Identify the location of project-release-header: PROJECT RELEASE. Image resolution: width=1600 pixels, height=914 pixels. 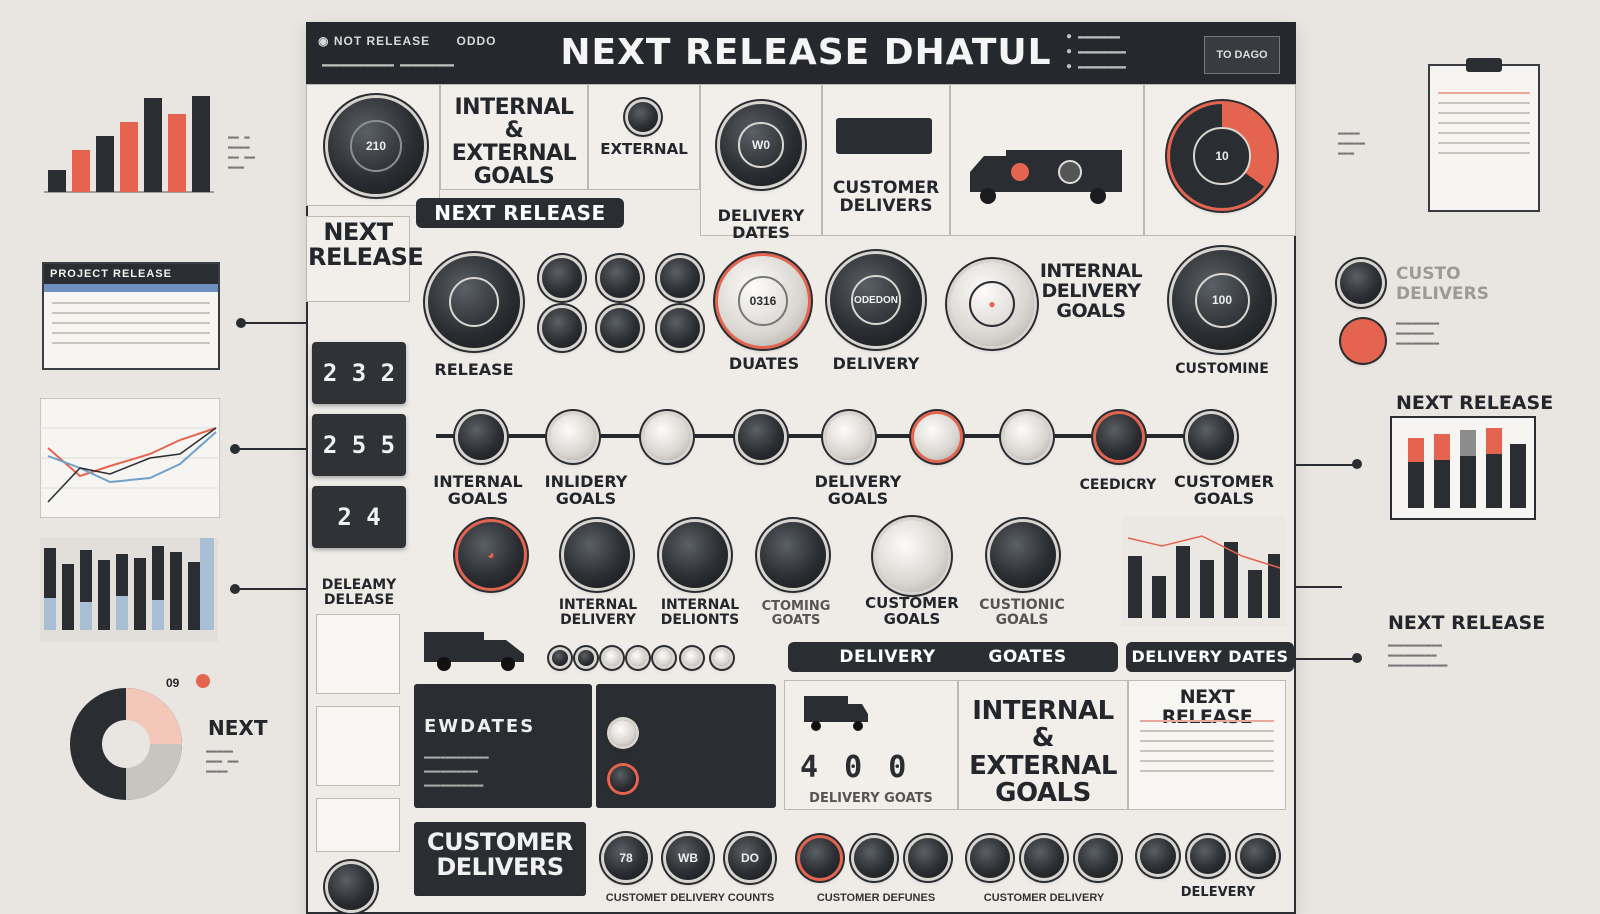
(131, 274).